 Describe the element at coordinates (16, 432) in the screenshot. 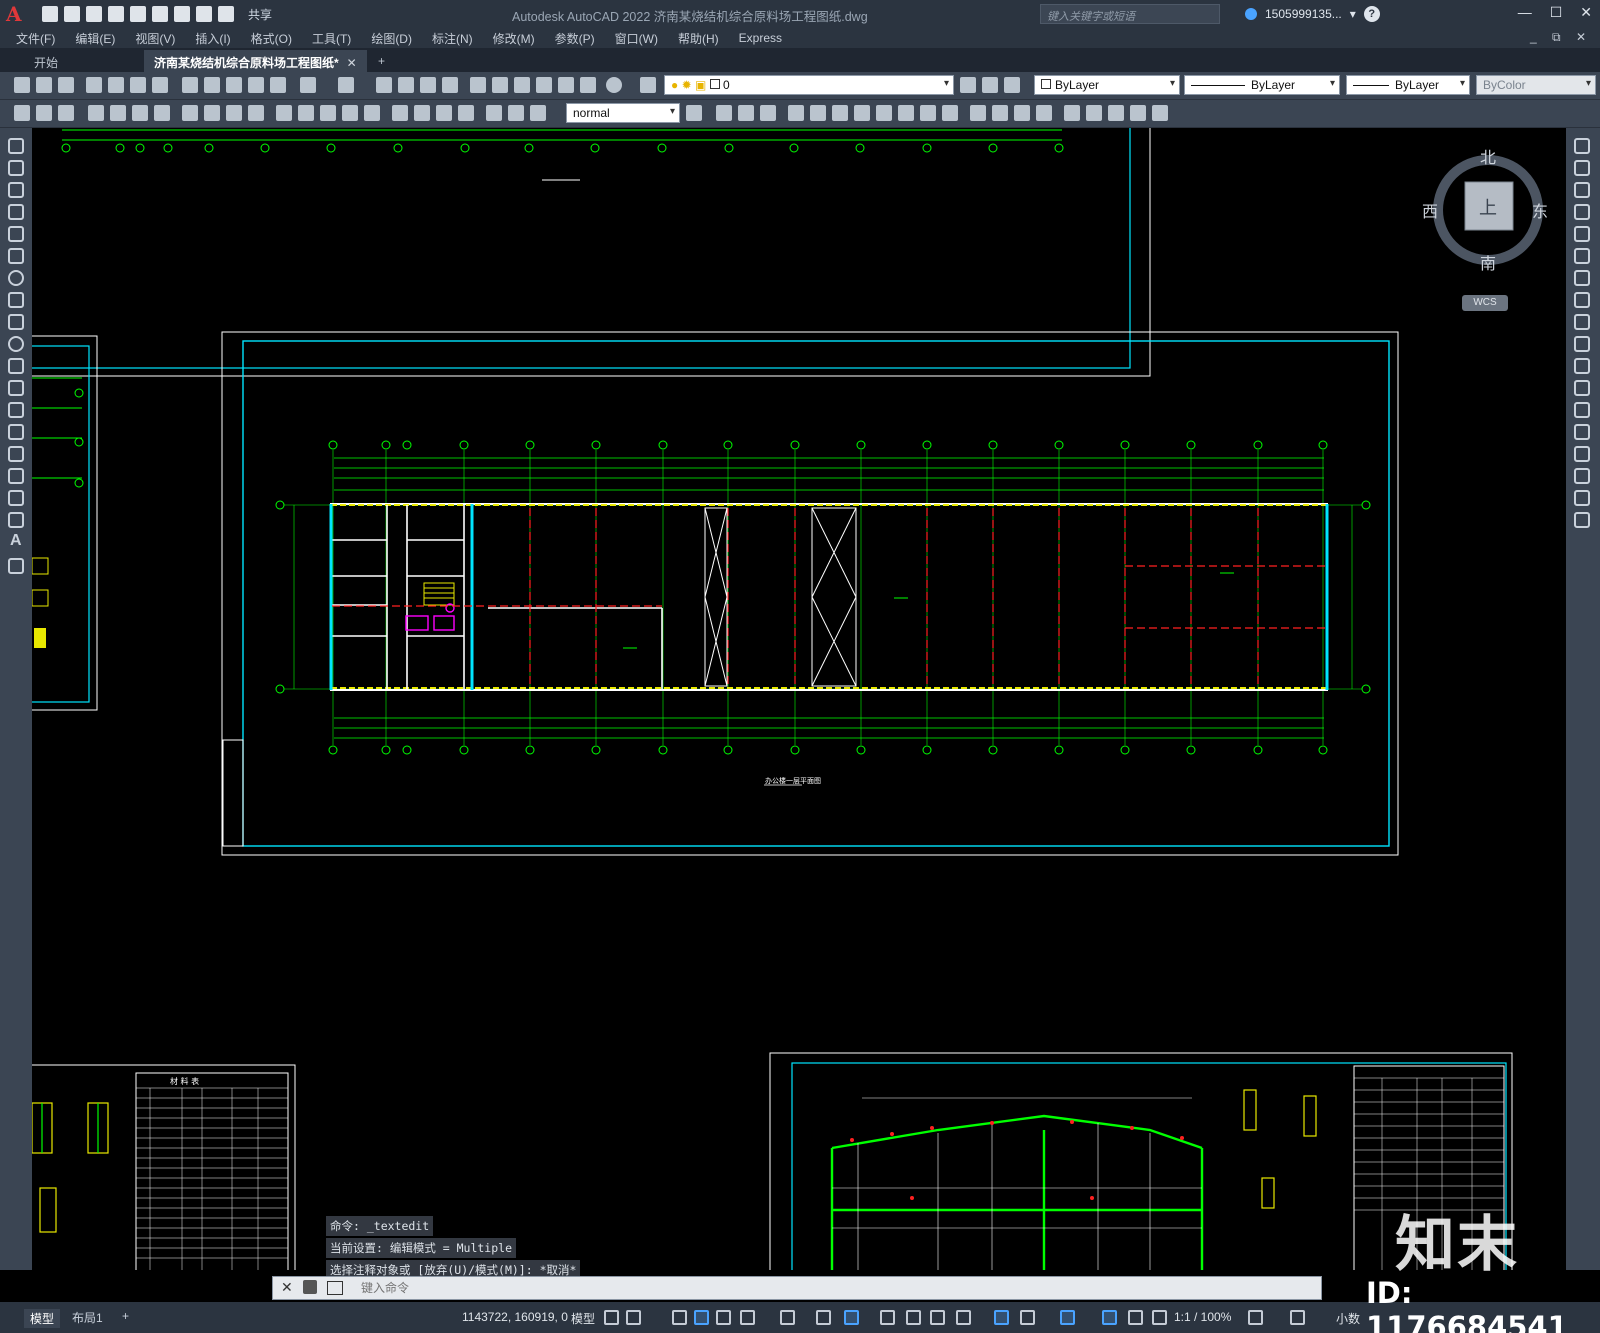

I see `point-icon` at that location.